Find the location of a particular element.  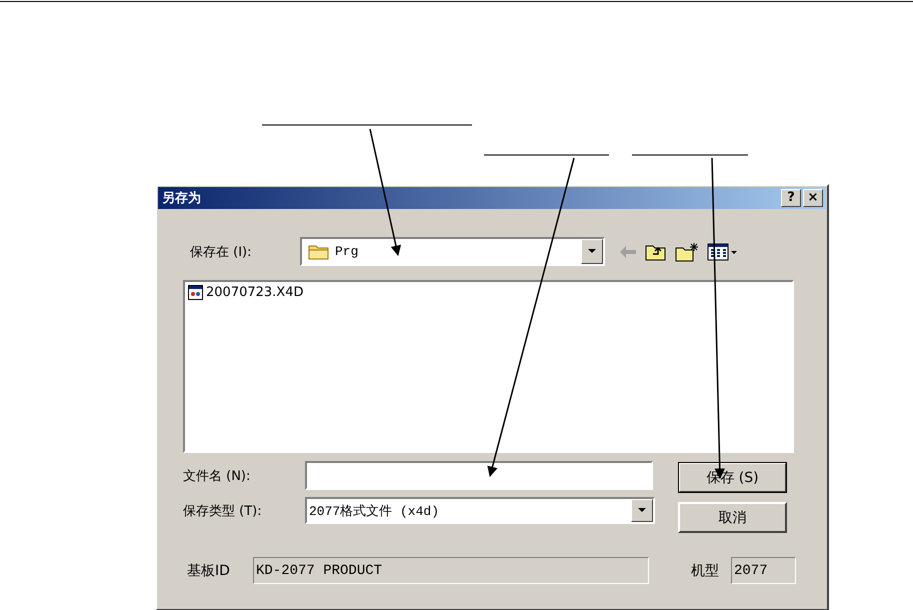

file-item: 20070723.X4D is located at coordinates (246, 292).